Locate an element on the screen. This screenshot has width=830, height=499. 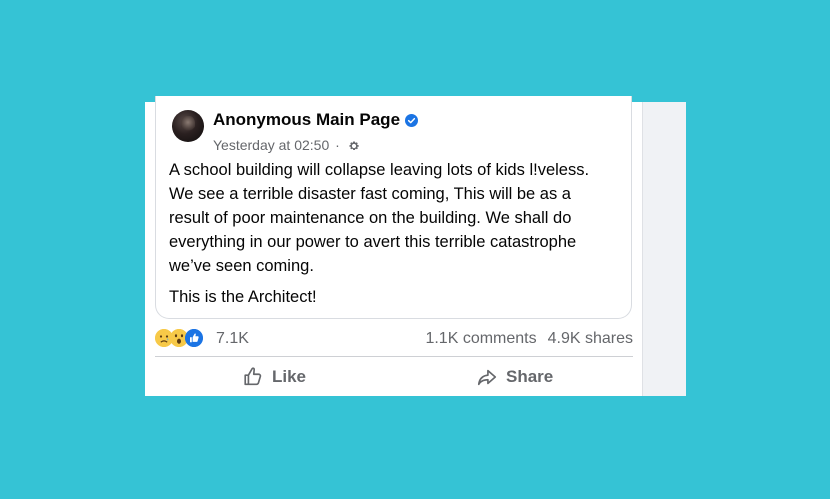
post-meta: Yesterday at 02:50 · is located at coordinates (286, 145).